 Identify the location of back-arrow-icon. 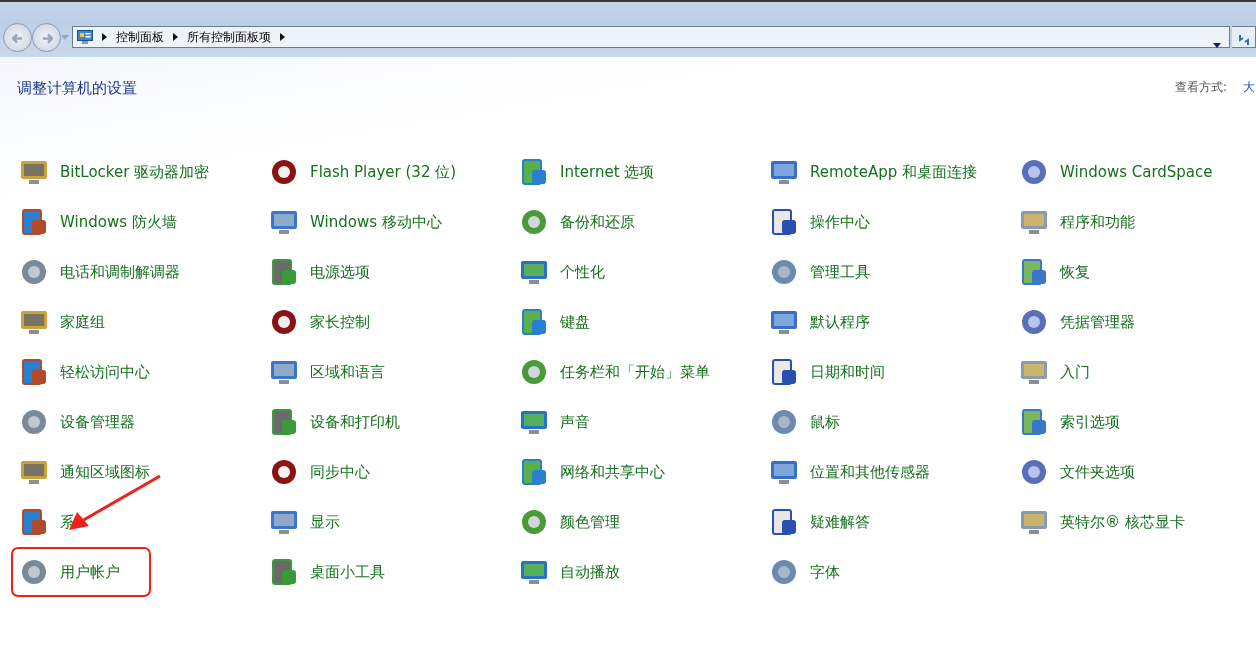
(17, 38).